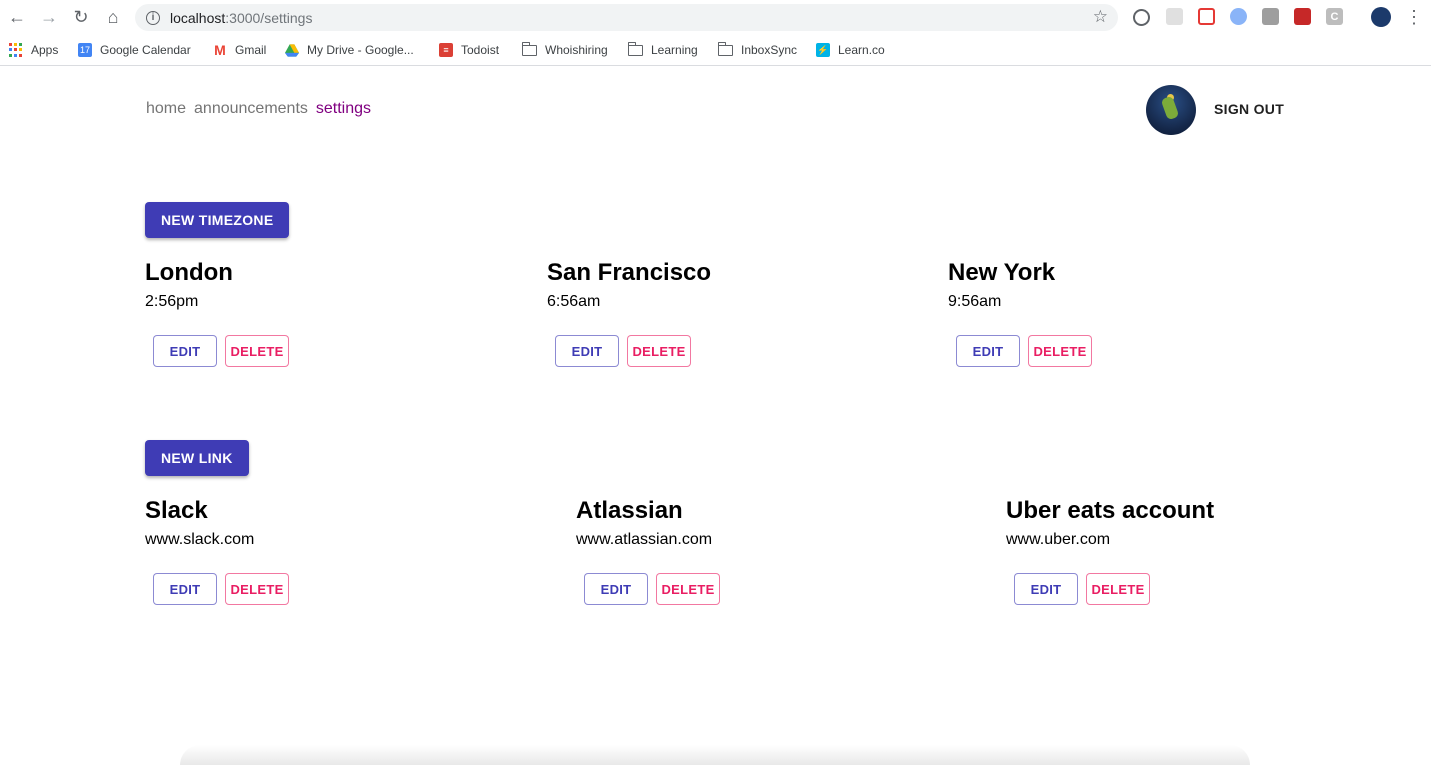 This screenshot has height=765, width=1431. Describe the element at coordinates (629, 272) in the screenshot. I see `timezone-name: San Francisco` at that location.